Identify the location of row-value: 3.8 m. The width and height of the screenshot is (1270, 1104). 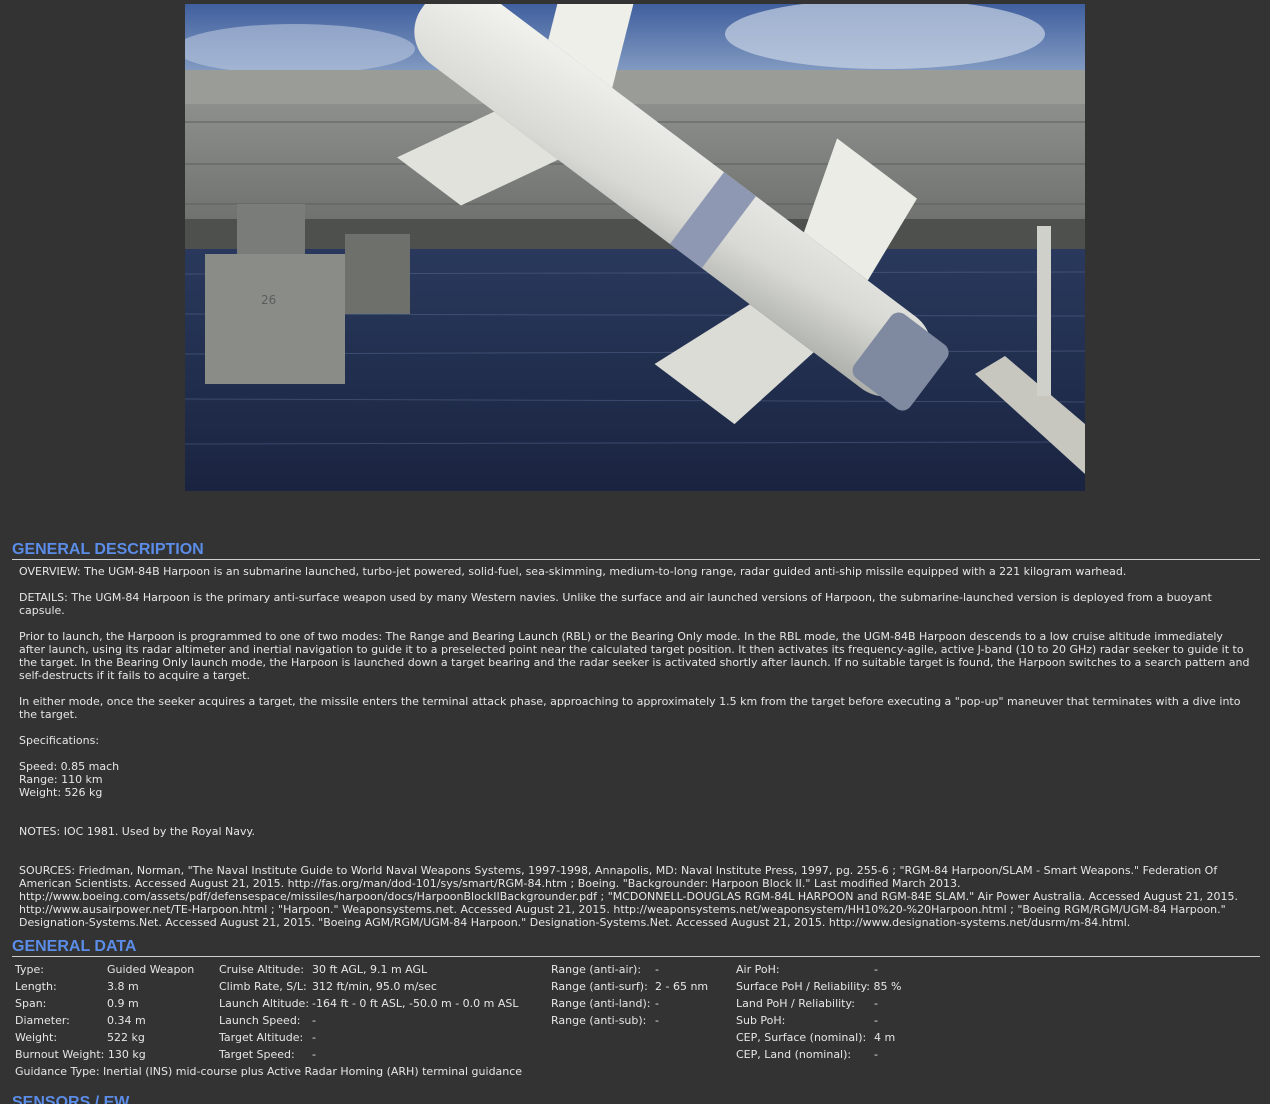
(123, 986).